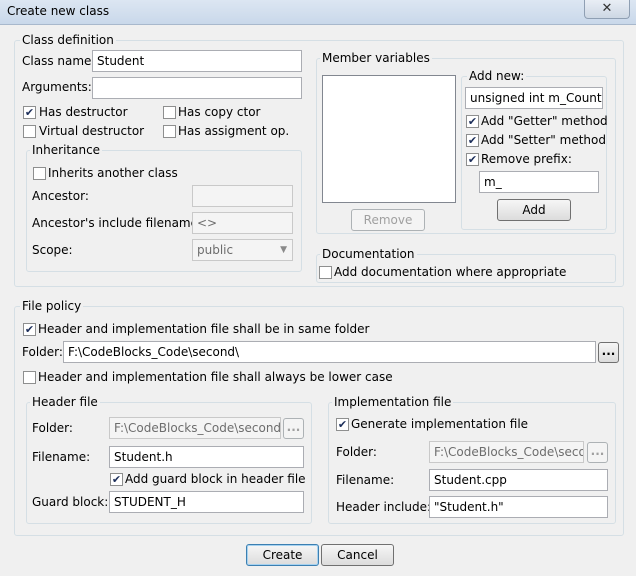 This screenshot has width=636, height=576. What do you see at coordinates (117, 223) in the screenshot?
I see `ancestor-include-label: Ancestor's include filename:` at bounding box center [117, 223].